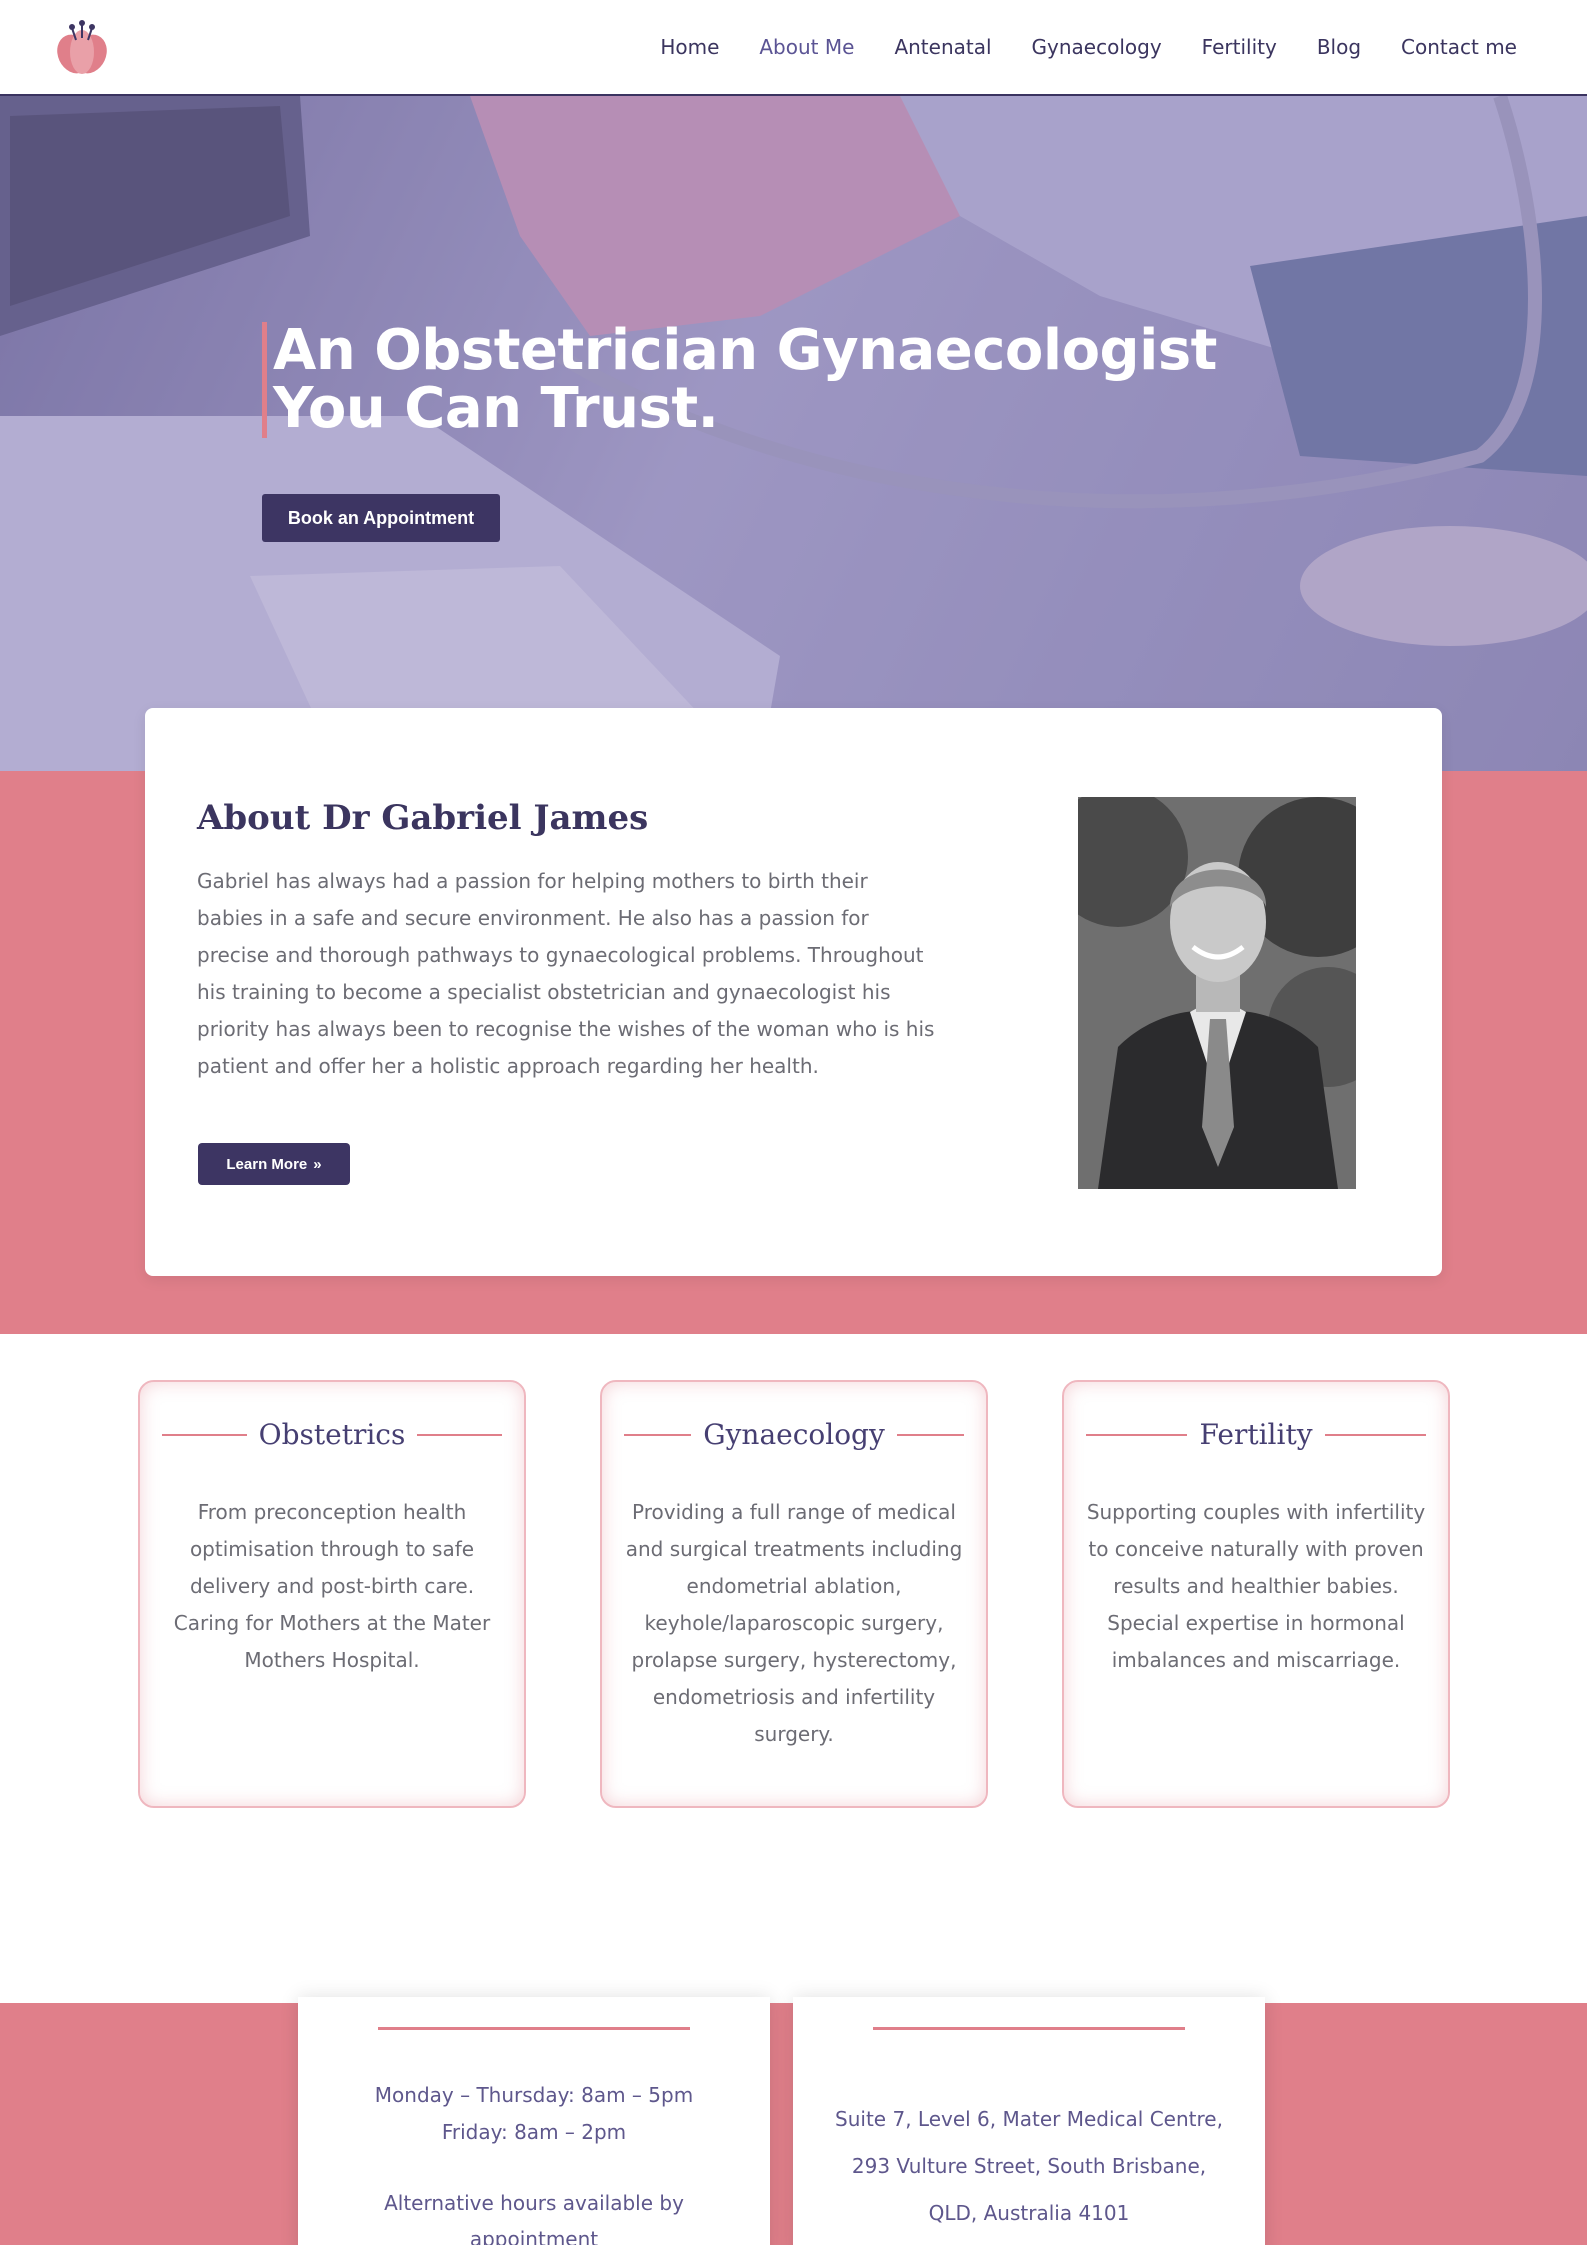 The height and width of the screenshot is (2245, 1587). What do you see at coordinates (745, 350) in the screenshot?
I see `hero-title-line1: An Obstetrician Gynaecologist` at bounding box center [745, 350].